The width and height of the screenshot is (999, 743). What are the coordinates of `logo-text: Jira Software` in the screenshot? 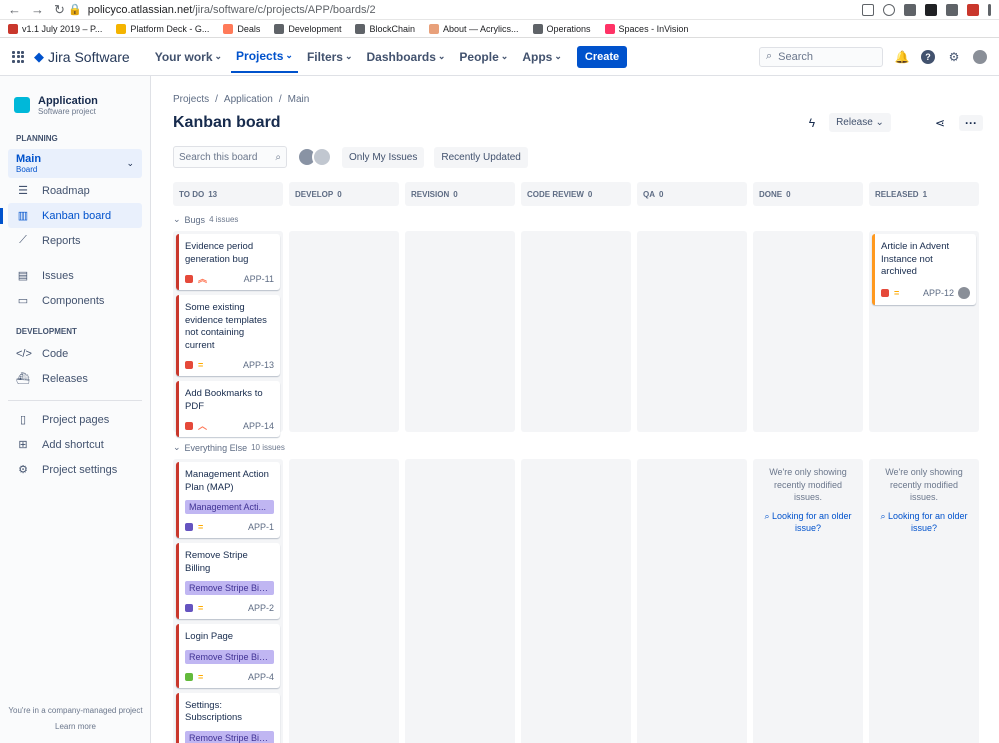 It's located at (89, 56).